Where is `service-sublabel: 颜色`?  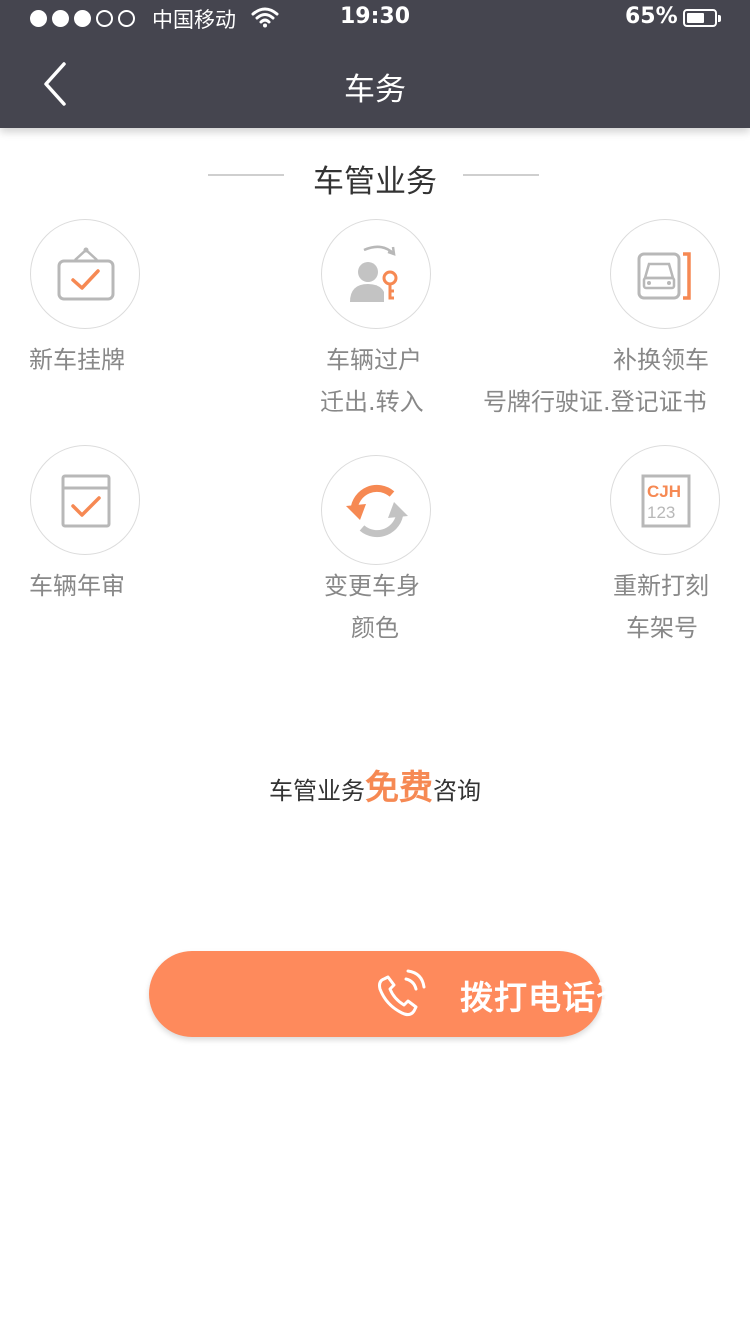
service-sublabel: 颜色 is located at coordinates (375, 628).